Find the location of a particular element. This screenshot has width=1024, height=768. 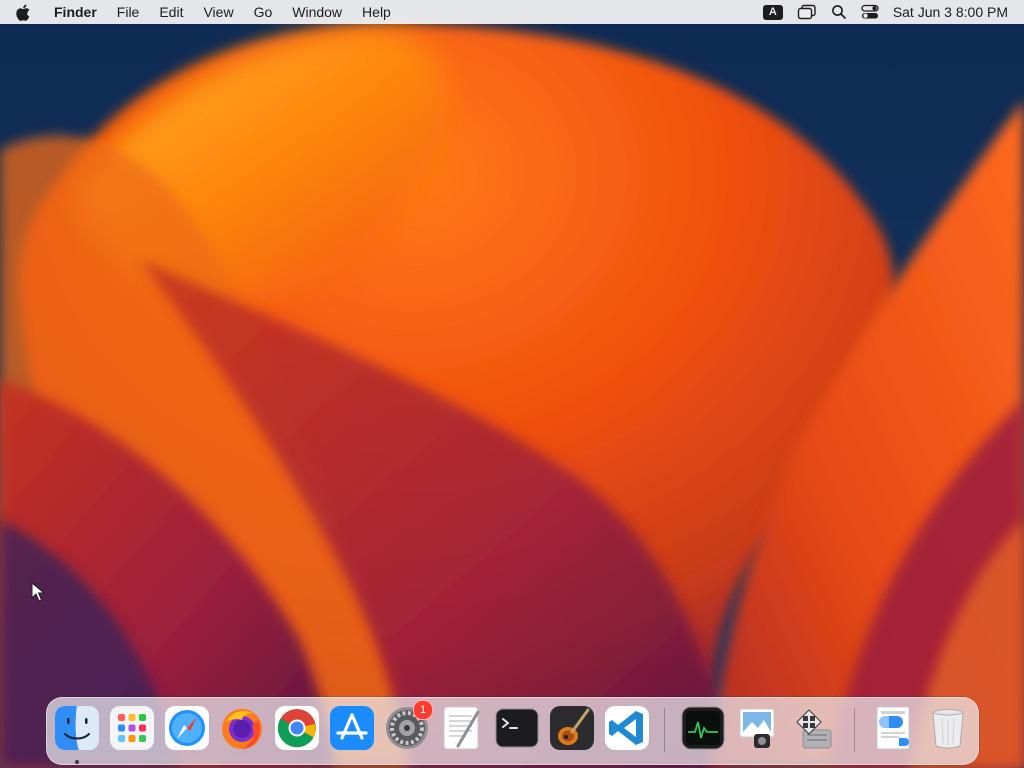

menu-app-name: Finder is located at coordinates (77, 12).